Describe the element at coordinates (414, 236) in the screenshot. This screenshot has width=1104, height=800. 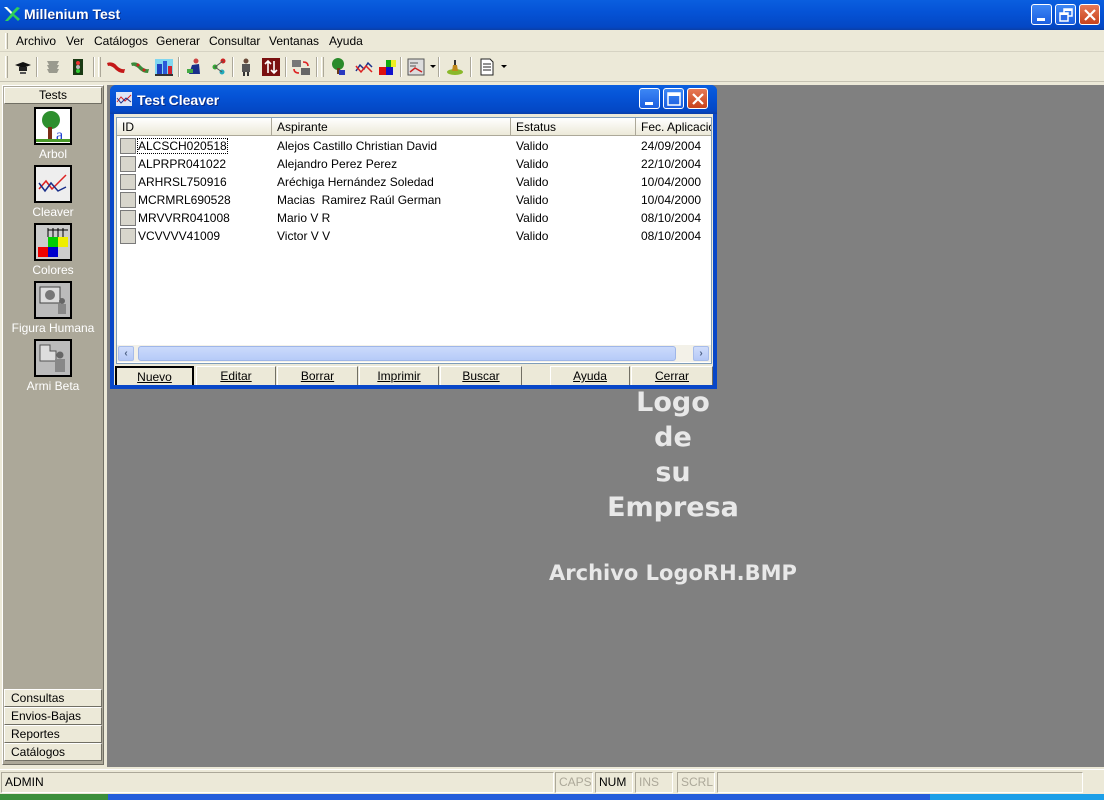
I see `table-row: VCVVVV41009 Victor V V Valido 08/10/2004` at that location.